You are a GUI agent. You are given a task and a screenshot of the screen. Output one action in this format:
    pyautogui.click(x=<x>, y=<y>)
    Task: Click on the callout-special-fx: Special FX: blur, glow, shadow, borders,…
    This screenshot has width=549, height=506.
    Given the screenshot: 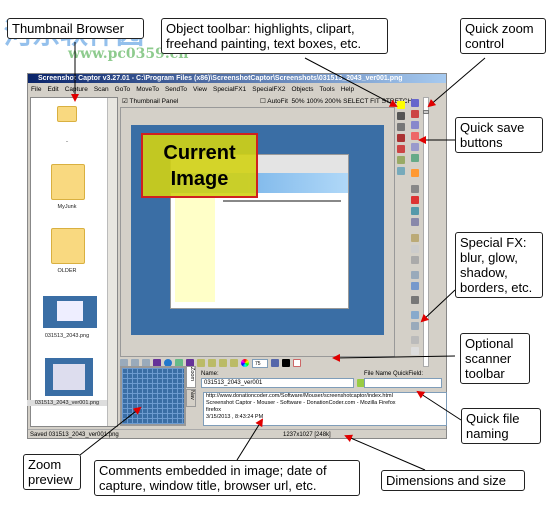 What is the action you would take?
    pyautogui.click(x=499, y=265)
    